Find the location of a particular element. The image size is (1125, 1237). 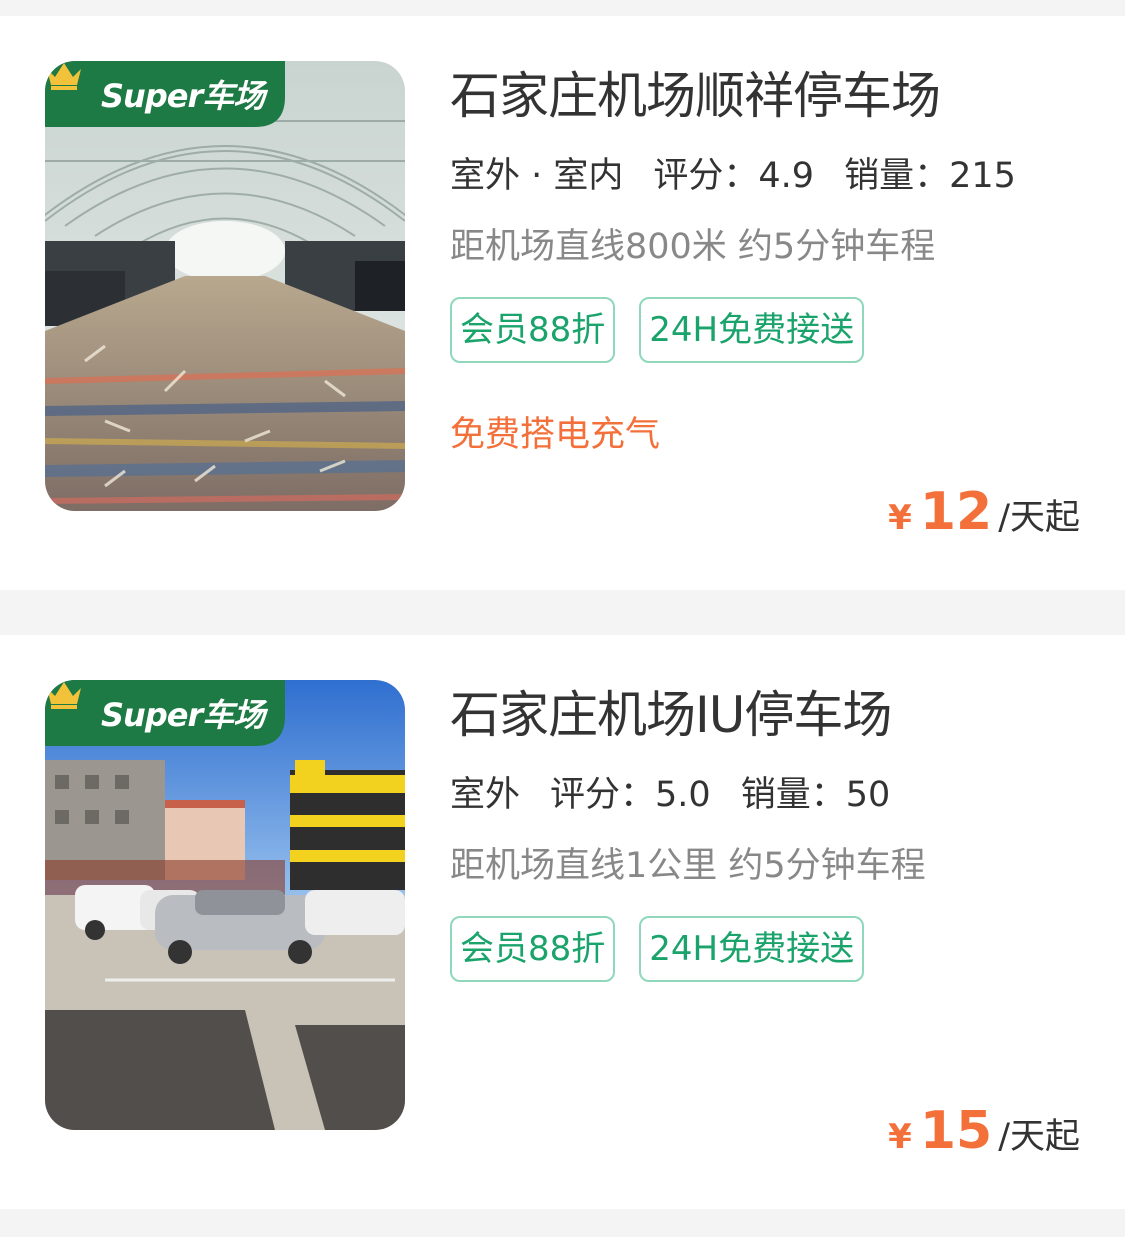

price-value: 12 is located at coordinates (956, 512).